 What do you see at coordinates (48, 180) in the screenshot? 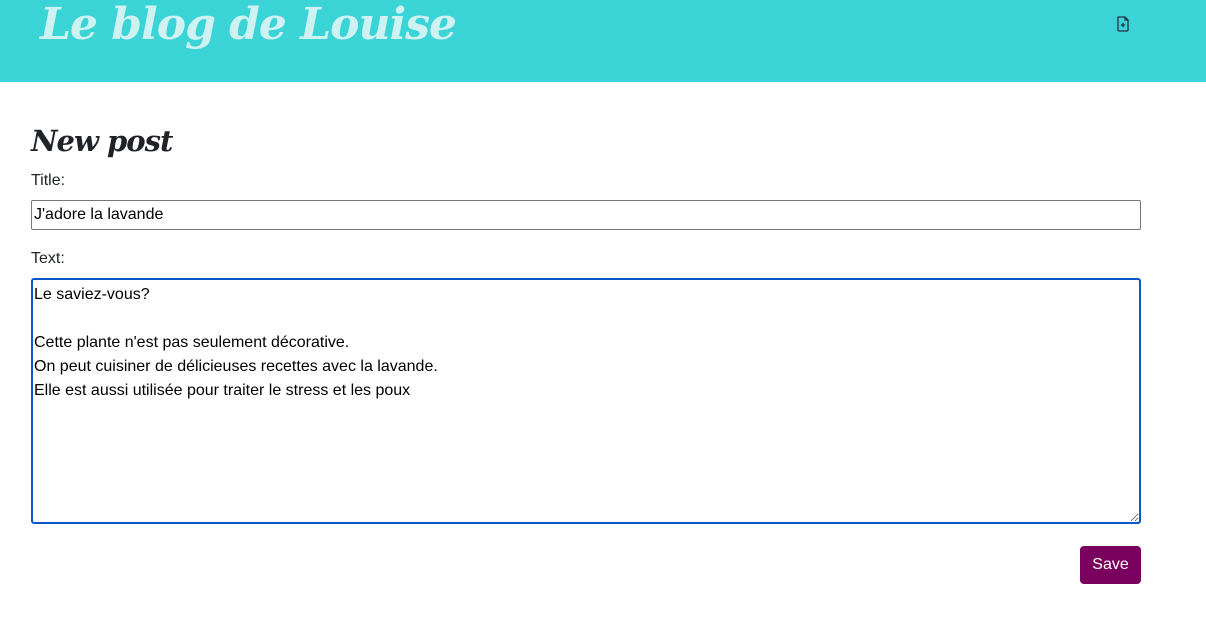
I see `title-label: Title:` at bounding box center [48, 180].